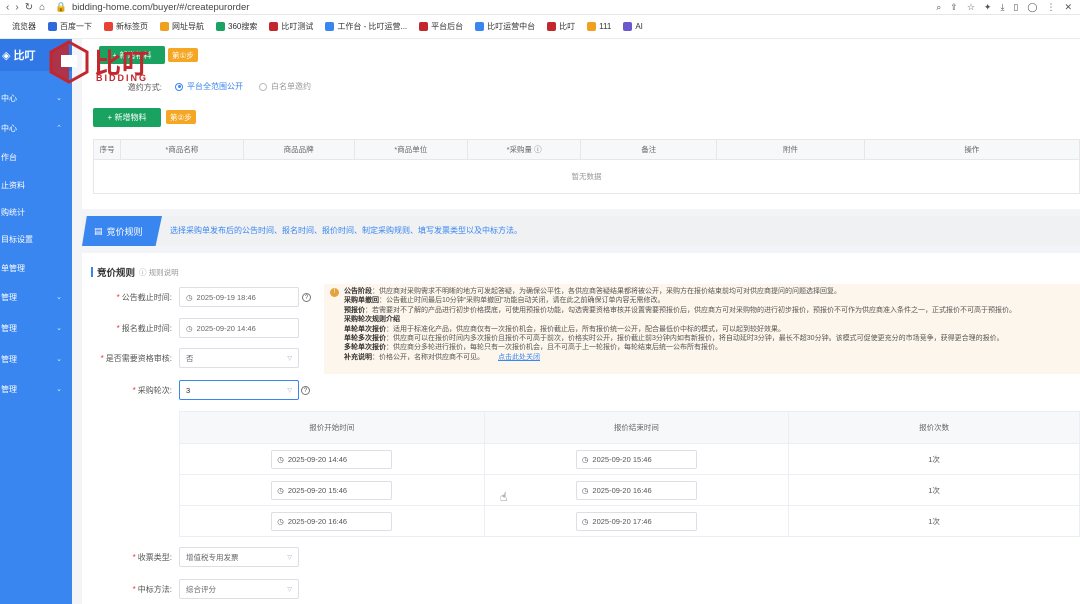 This screenshot has width=1080, height=604. What do you see at coordinates (181, 117) in the screenshot?
I see `step-badge-2: 第②步` at bounding box center [181, 117].